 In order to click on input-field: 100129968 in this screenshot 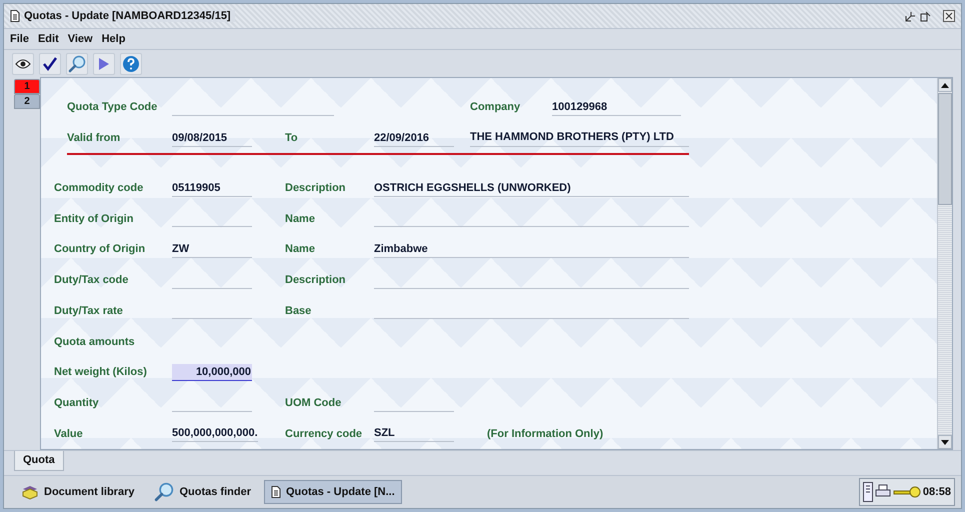, I will do `click(616, 107)`.